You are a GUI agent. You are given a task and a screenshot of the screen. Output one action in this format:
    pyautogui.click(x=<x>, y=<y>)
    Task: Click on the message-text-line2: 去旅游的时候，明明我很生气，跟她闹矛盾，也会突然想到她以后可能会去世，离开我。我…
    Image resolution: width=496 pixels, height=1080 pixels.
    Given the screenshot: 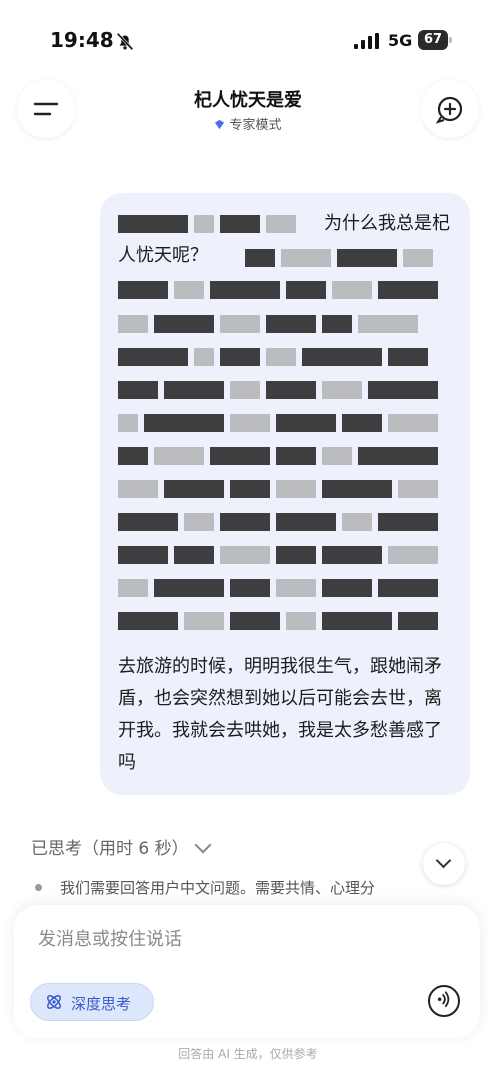 What is the action you would take?
    pyautogui.click(x=280, y=714)
    